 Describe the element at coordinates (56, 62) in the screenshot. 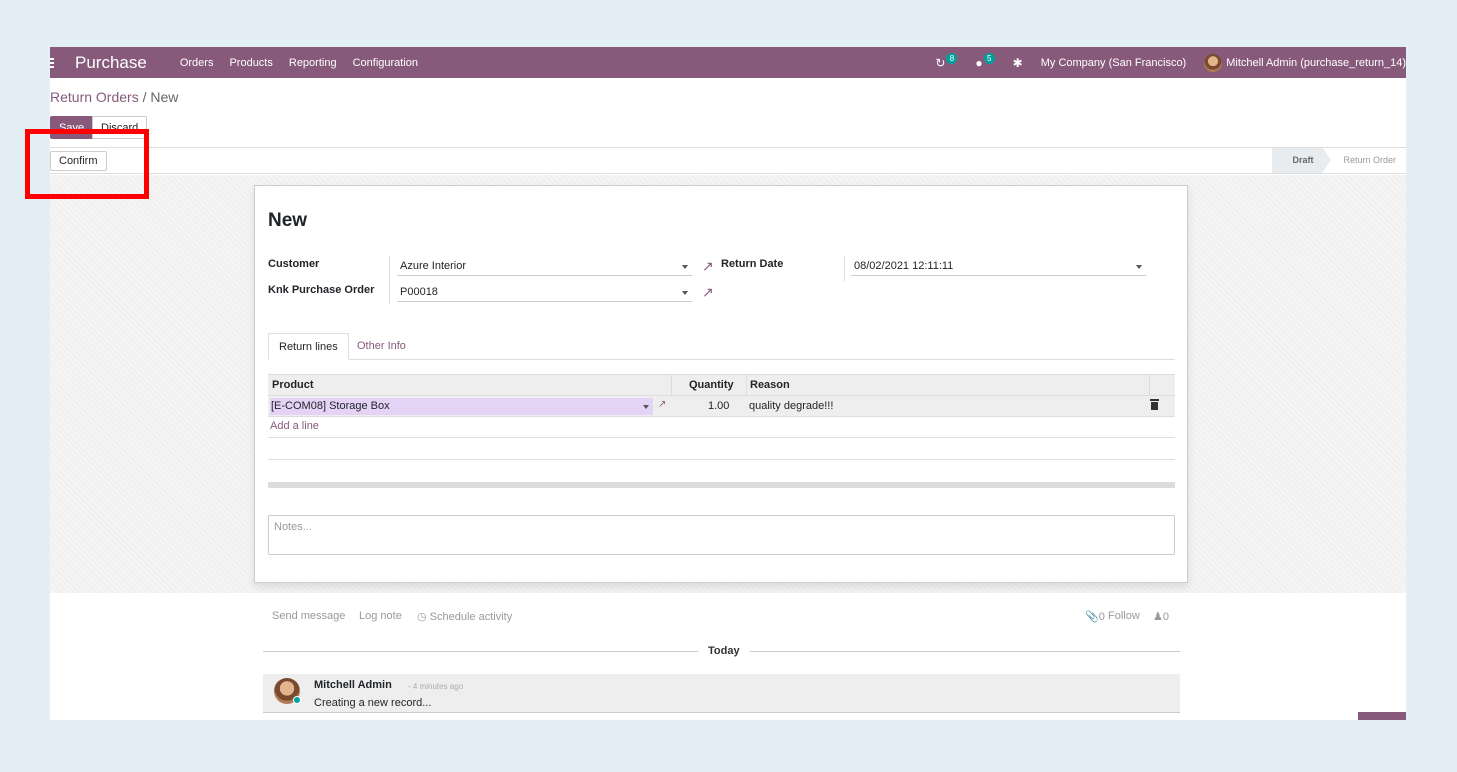

I see `apps-menu-icon` at that location.